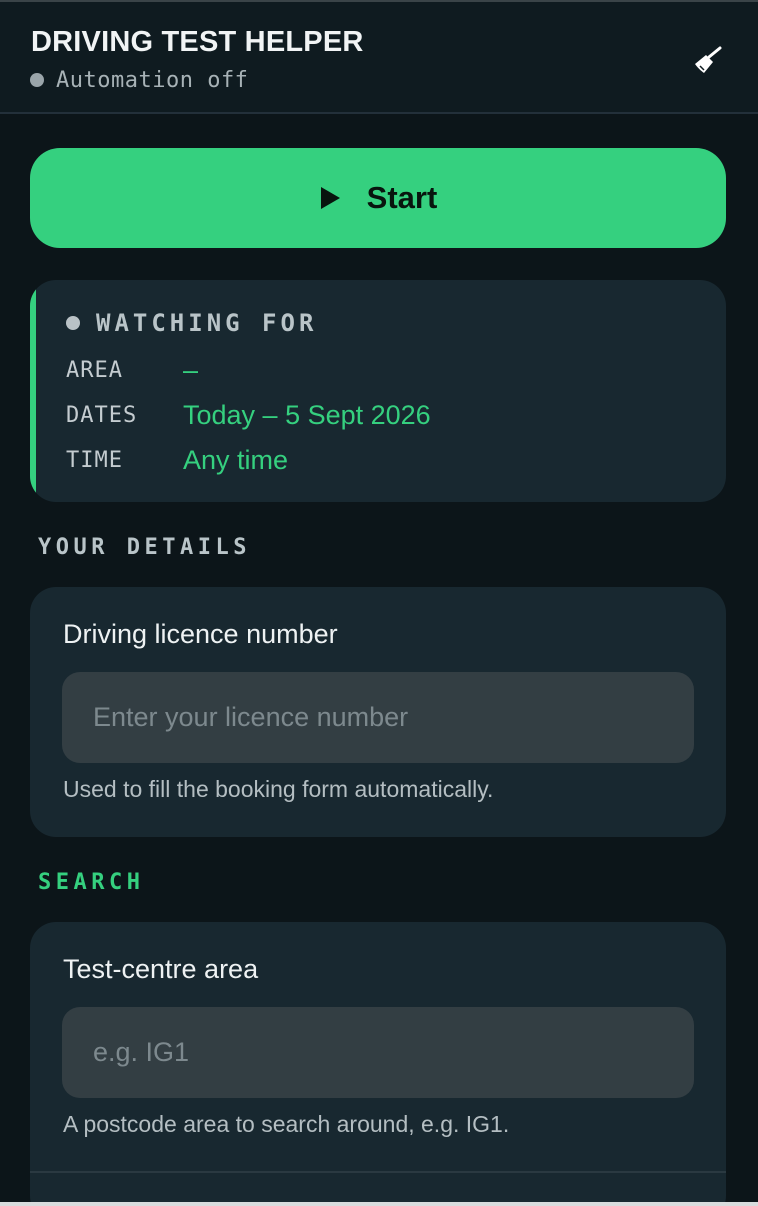 Image resolution: width=758 pixels, height=1206 pixels. I want to click on watching-title: WATCHING FOR, so click(207, 323).